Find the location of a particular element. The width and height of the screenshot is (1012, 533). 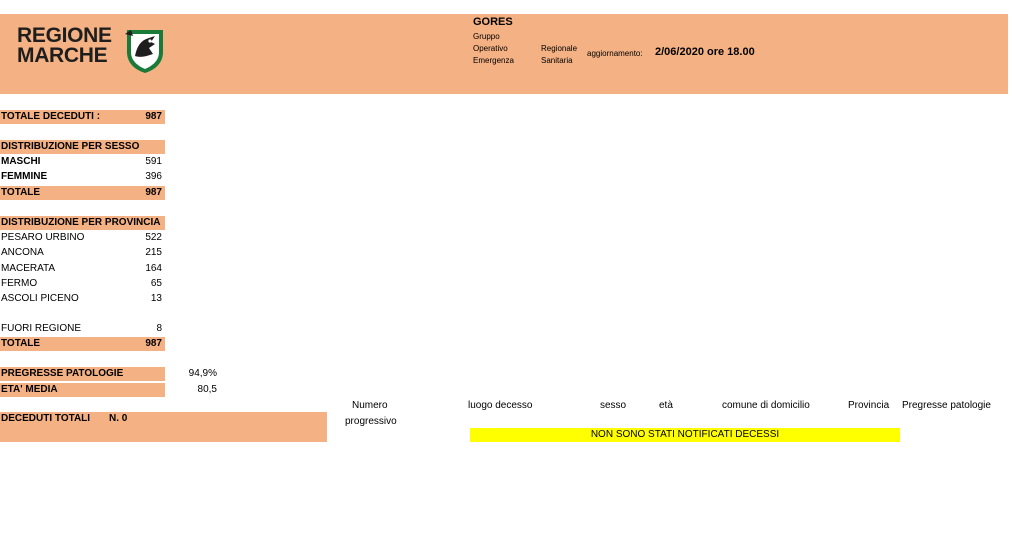

maschi-value: 591 is located at coordinates (153, 161).